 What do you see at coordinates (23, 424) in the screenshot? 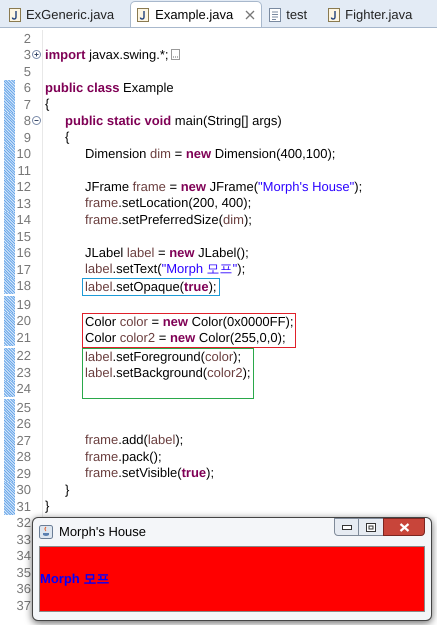
I see `line-number: 26` at bounding box center [23, 424].